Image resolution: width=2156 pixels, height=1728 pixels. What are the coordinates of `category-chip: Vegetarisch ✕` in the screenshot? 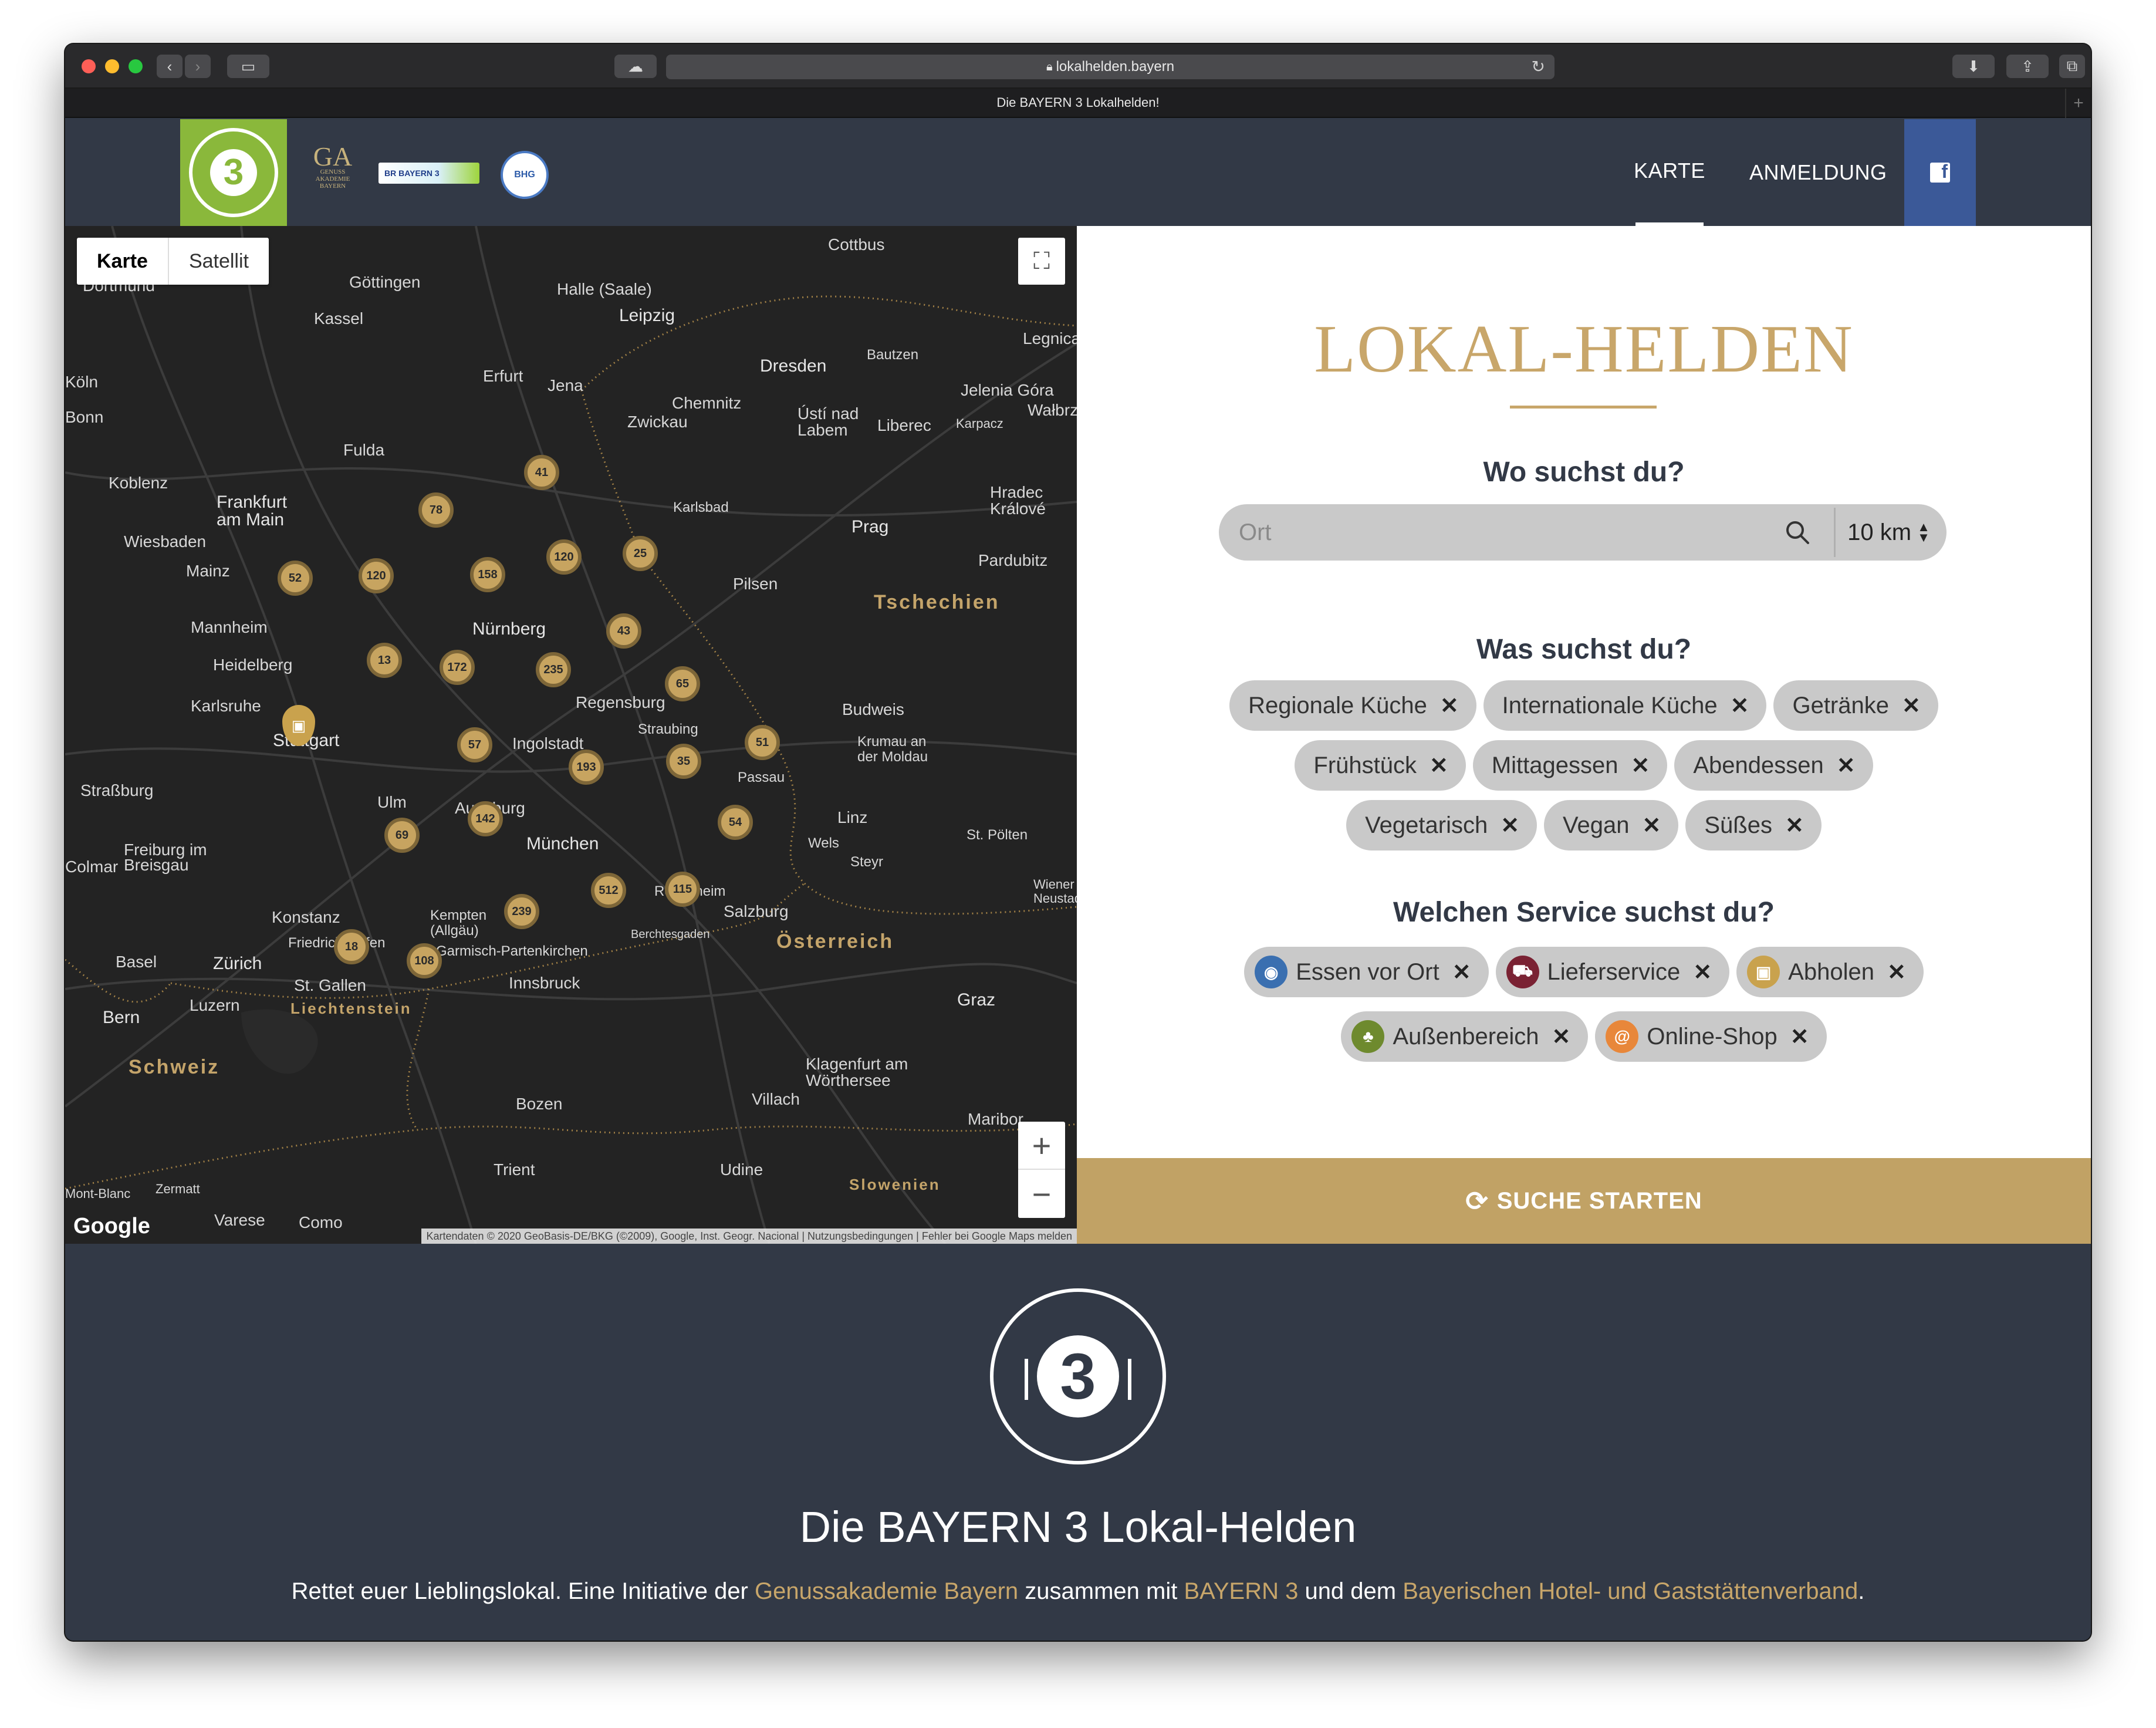 It's located at (1441, 826).